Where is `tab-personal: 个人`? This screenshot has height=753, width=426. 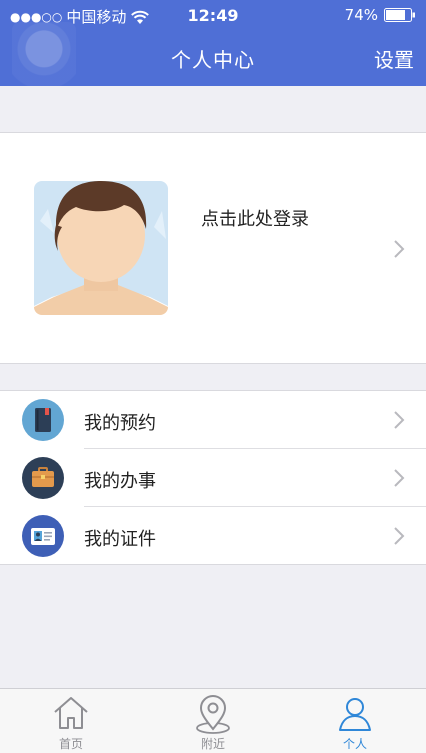 tab-personal: 个人 is located at coordinates (355, 721).